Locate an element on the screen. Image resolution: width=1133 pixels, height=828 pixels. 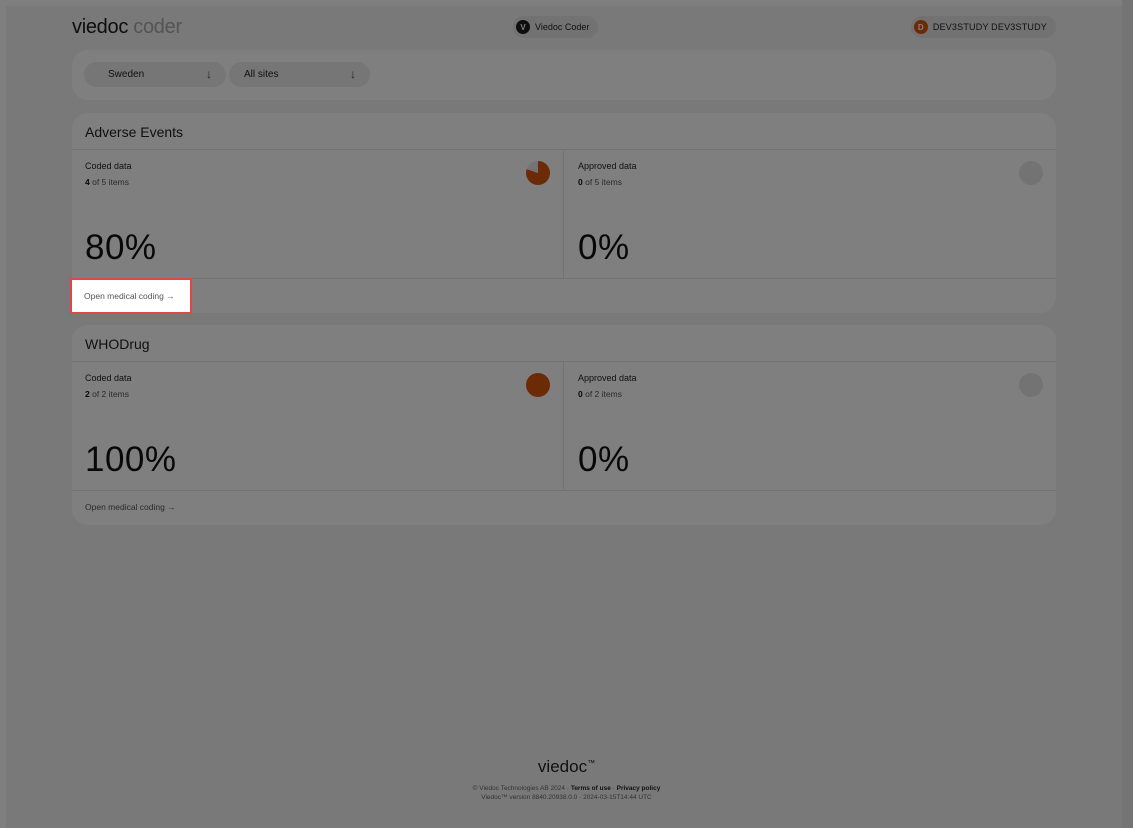
copyright-text: © Viedoc Technologies AB 2024 is located at coordinates (519, 788).